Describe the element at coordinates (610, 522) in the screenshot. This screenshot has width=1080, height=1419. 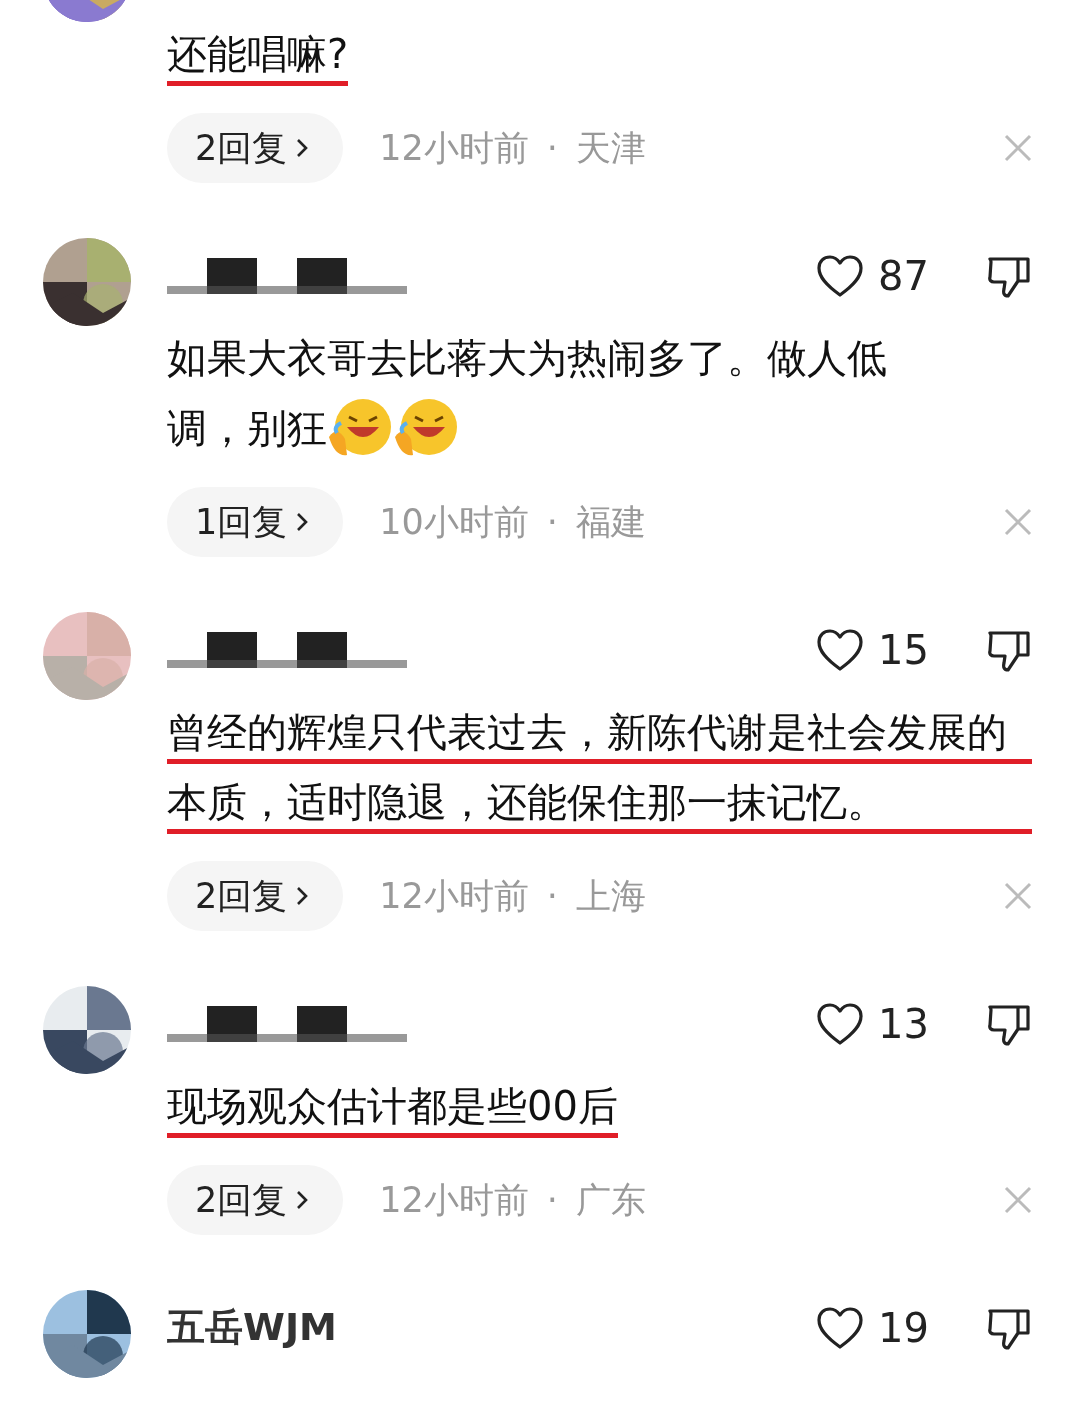
I see `comment-location: 福建` at that location.